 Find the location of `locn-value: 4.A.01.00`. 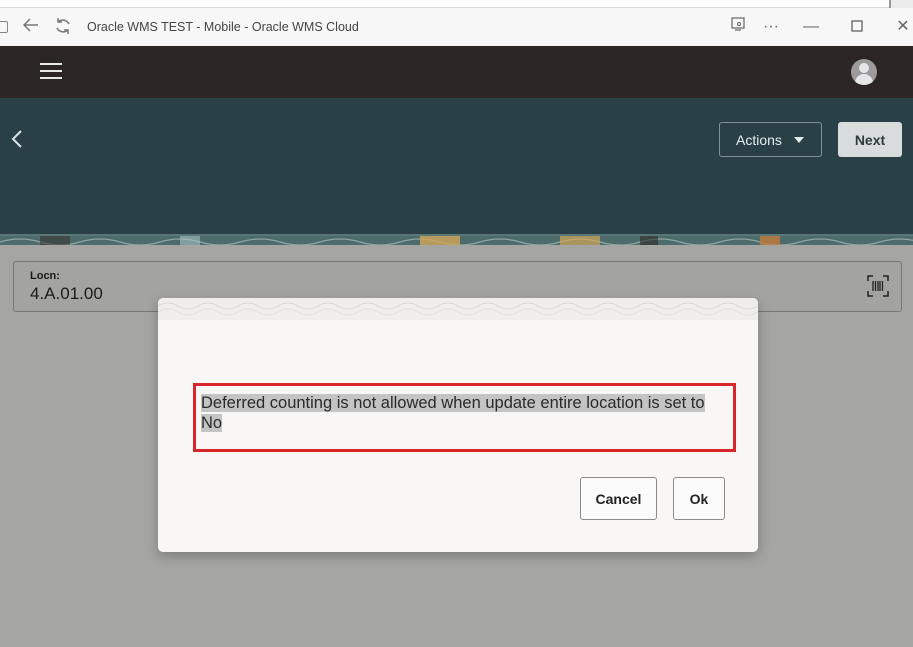

locn-value: 4.A.01.00 is located at coordinates (66, 294).